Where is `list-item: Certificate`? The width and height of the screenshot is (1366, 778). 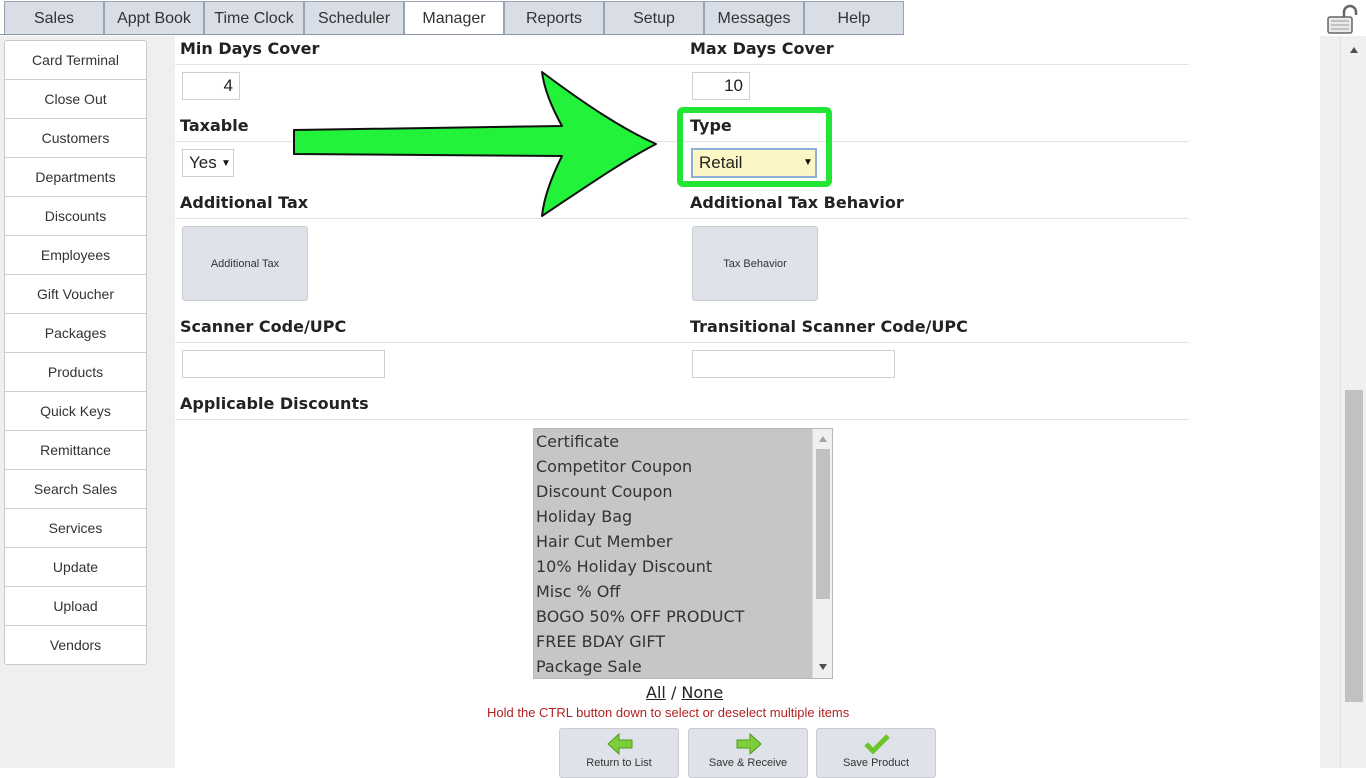
list-item: Certificate is located at coordinates (577, 441).